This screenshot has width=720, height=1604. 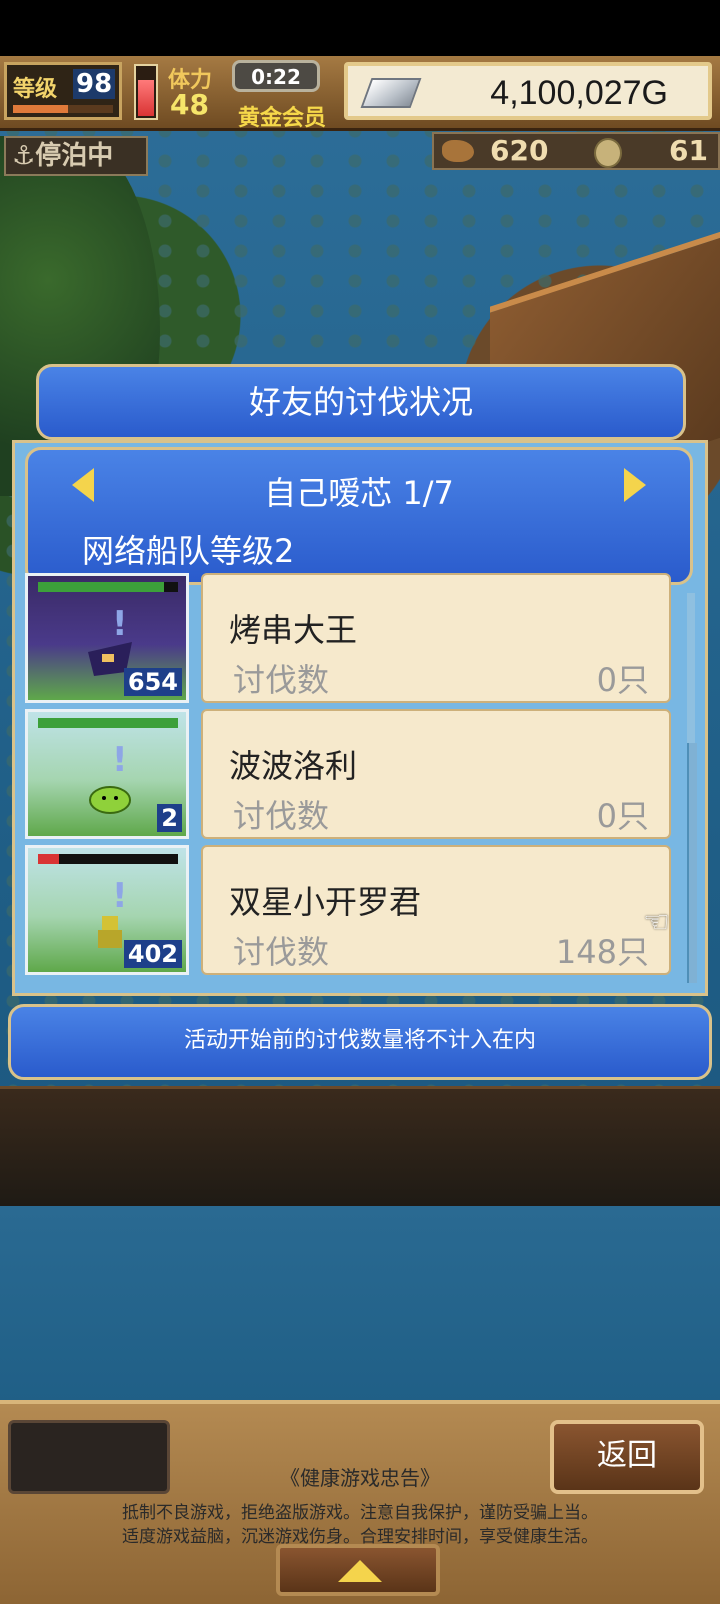 What do you see at coordinates (576, 151) in the screenshot?
I see `resource-bar: 620 61` at bounding box center [576, 151].